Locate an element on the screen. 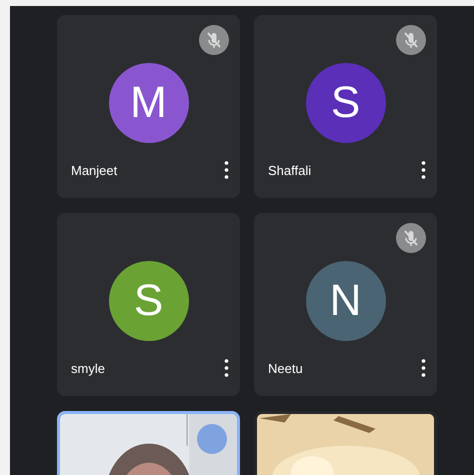 The image size is (474, 475). avatar: N is located at coordinates (346, 301).